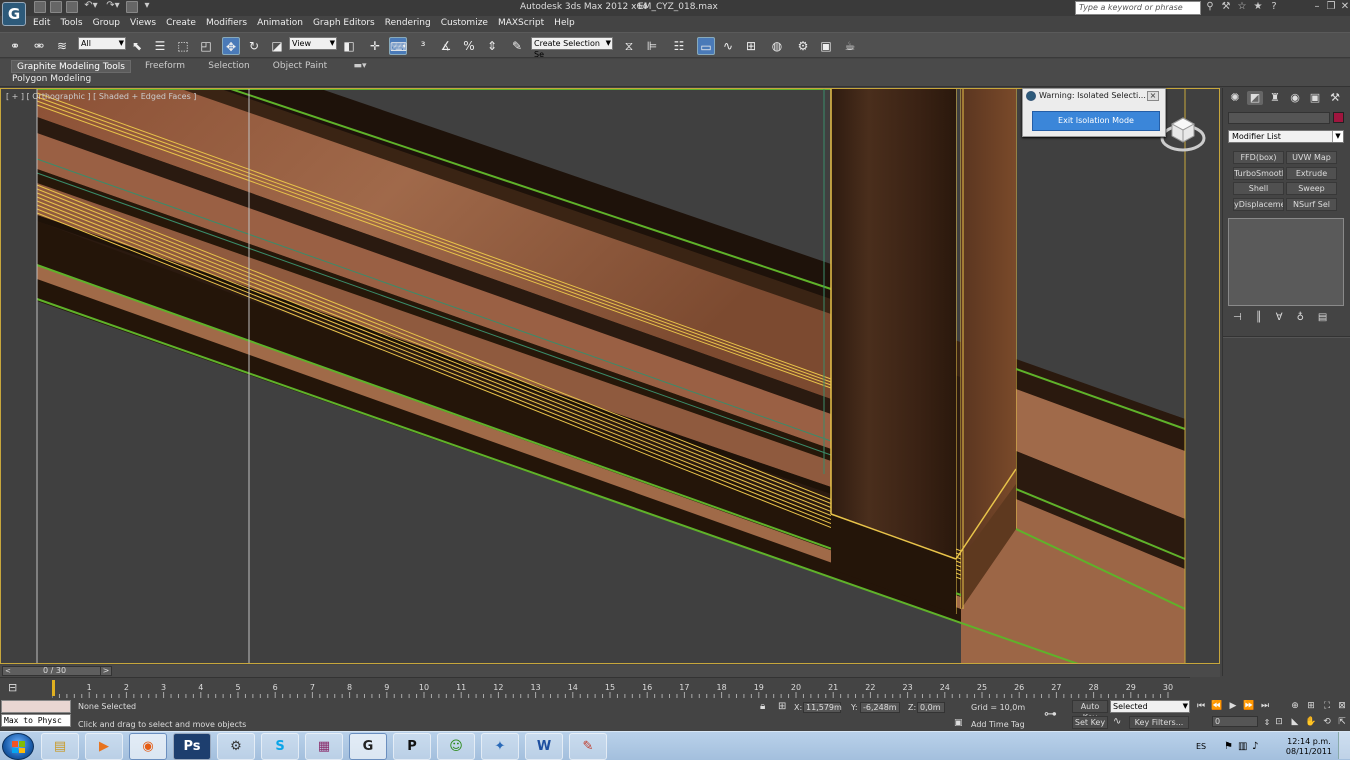 This screenshot has width=1350, height=760. Describe the element at coordinates (143, 24) in the screenshot. I see `menu-views: Views` at that location.